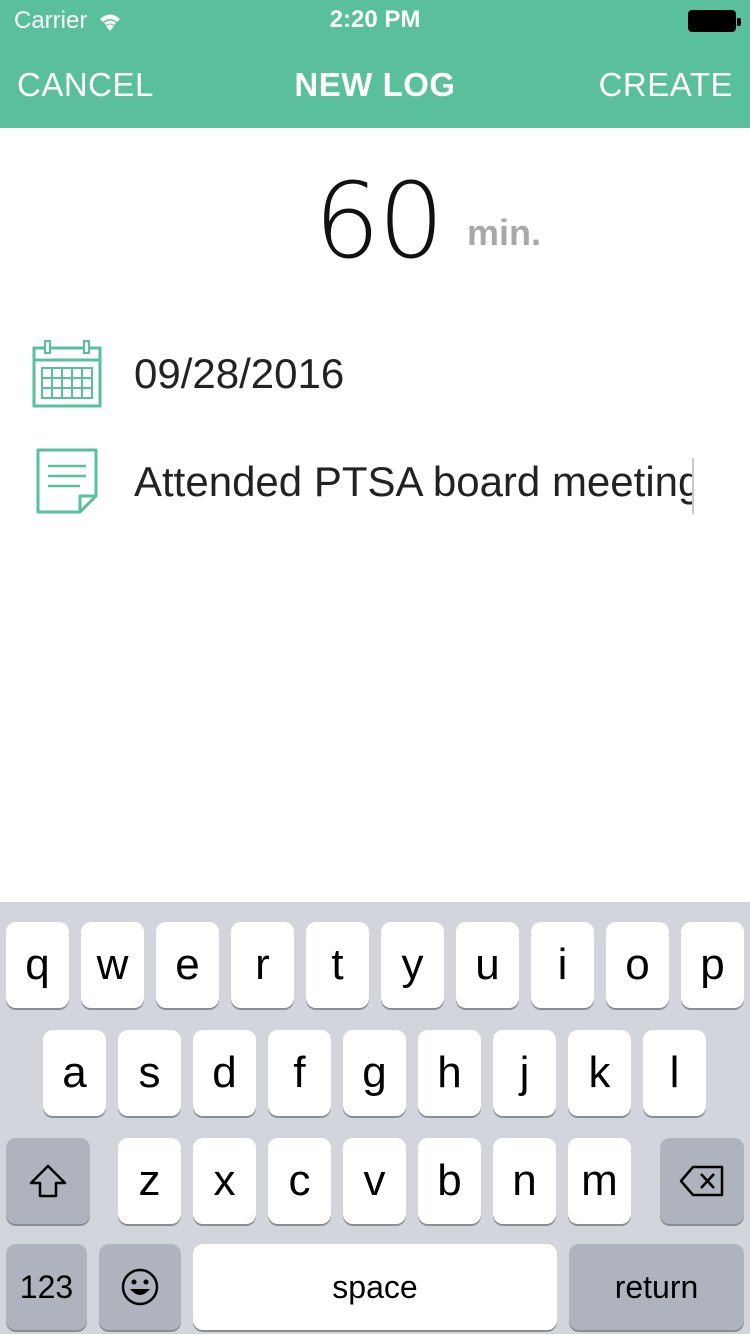 This screenshot has width=750, height=1334. I want to click on key-l: l, so click(674, 1073).